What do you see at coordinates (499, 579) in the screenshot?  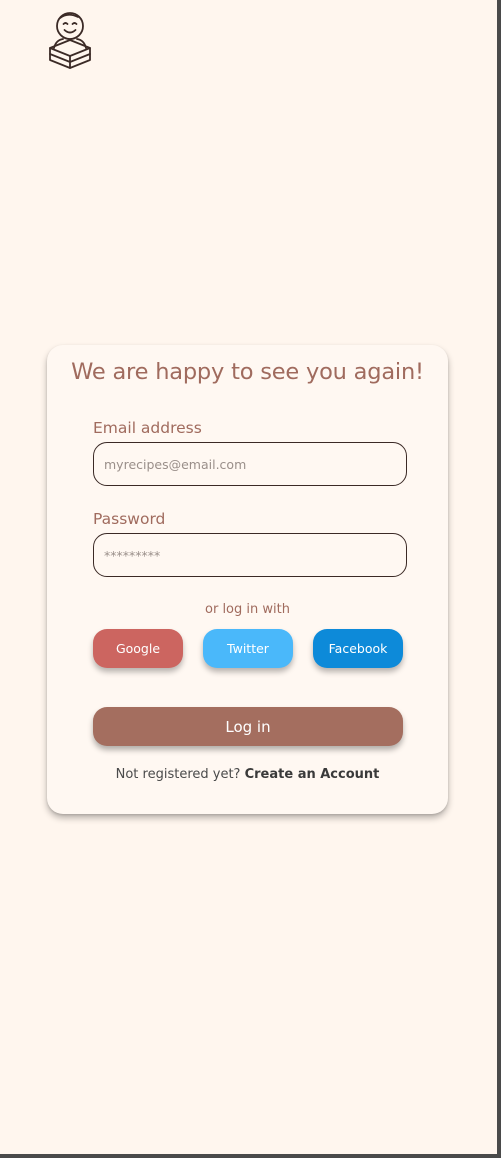 I see `window-right-border` at bounding box center [499, 579].